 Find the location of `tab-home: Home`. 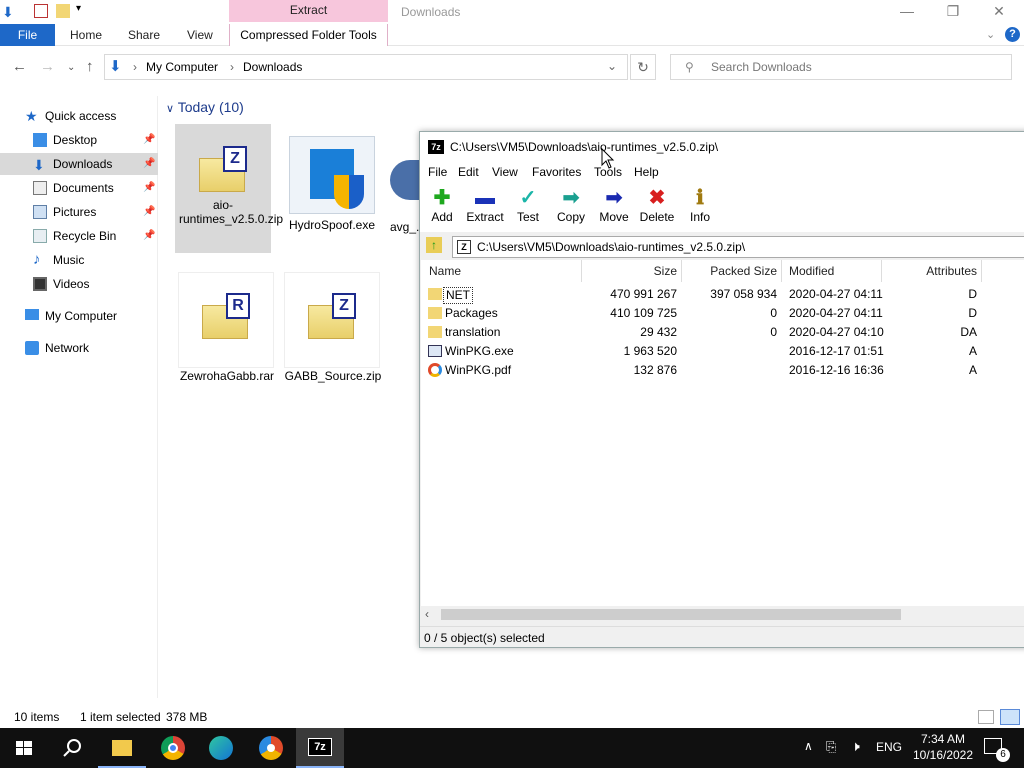

tab-home: Home is located at coordinates (86, 35).